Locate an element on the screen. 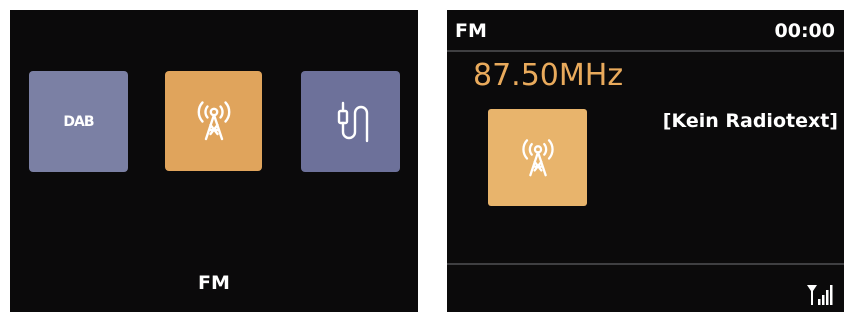 This screenshot has width=844, height=322. mode-title: FM is located at coordinates (471, 31).